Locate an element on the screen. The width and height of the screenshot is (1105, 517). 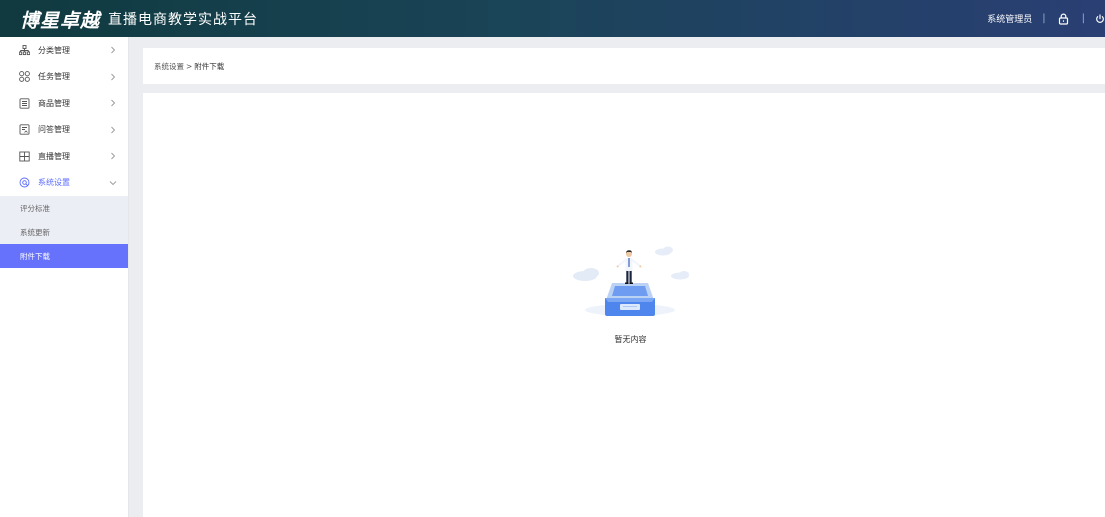
breadcrumb-current: 附件下载 is located at coordinates (209, 66).